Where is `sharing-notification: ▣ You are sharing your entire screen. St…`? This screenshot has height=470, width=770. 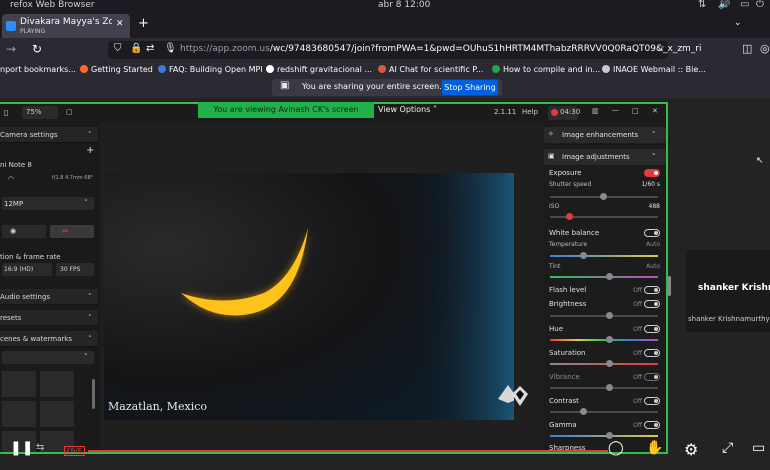
sharing-notification: ▣ You are sharing your entire screen. St… is located at coordinates (387, 87).